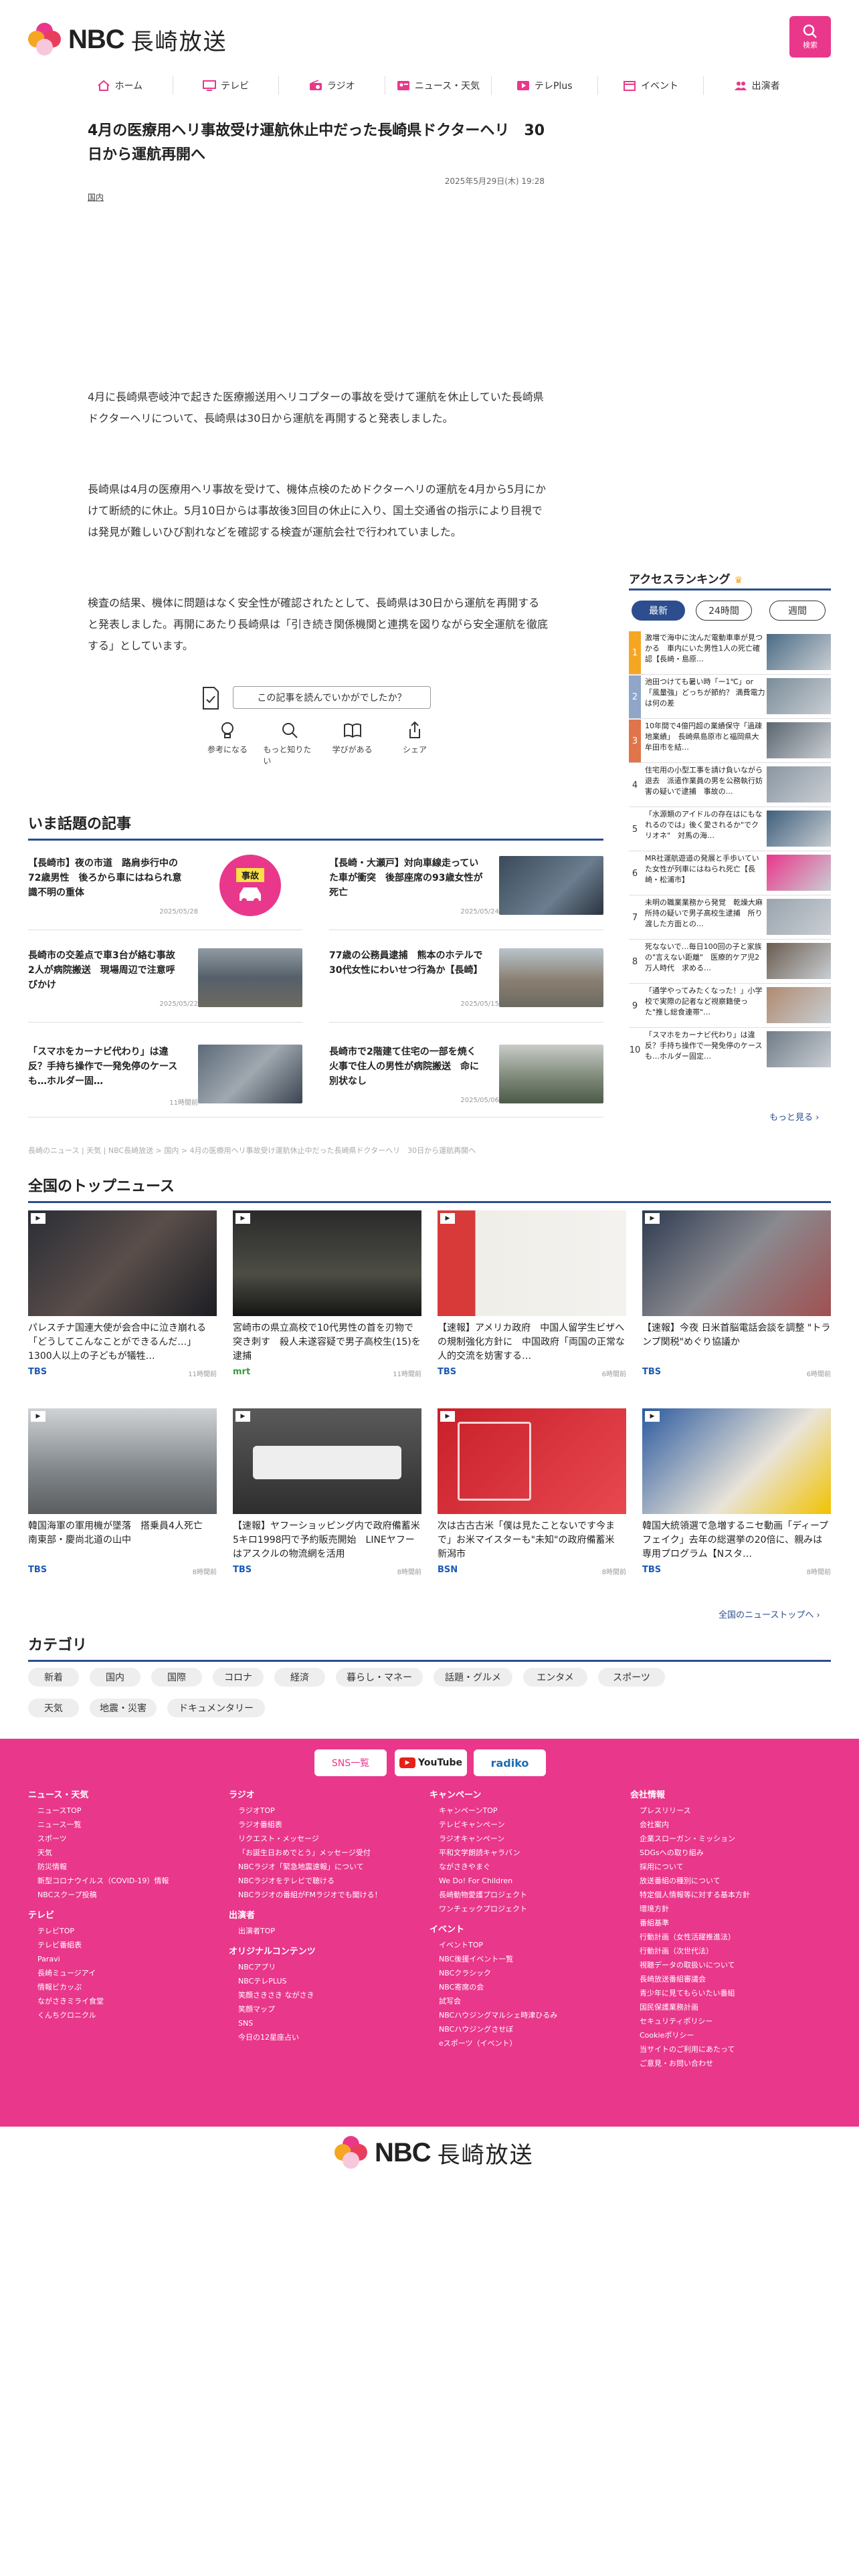 The width and height of the screenshot is (859, 2576). I want to click on footer-link: NBC後援イベント一覧, so click(527, 1959).